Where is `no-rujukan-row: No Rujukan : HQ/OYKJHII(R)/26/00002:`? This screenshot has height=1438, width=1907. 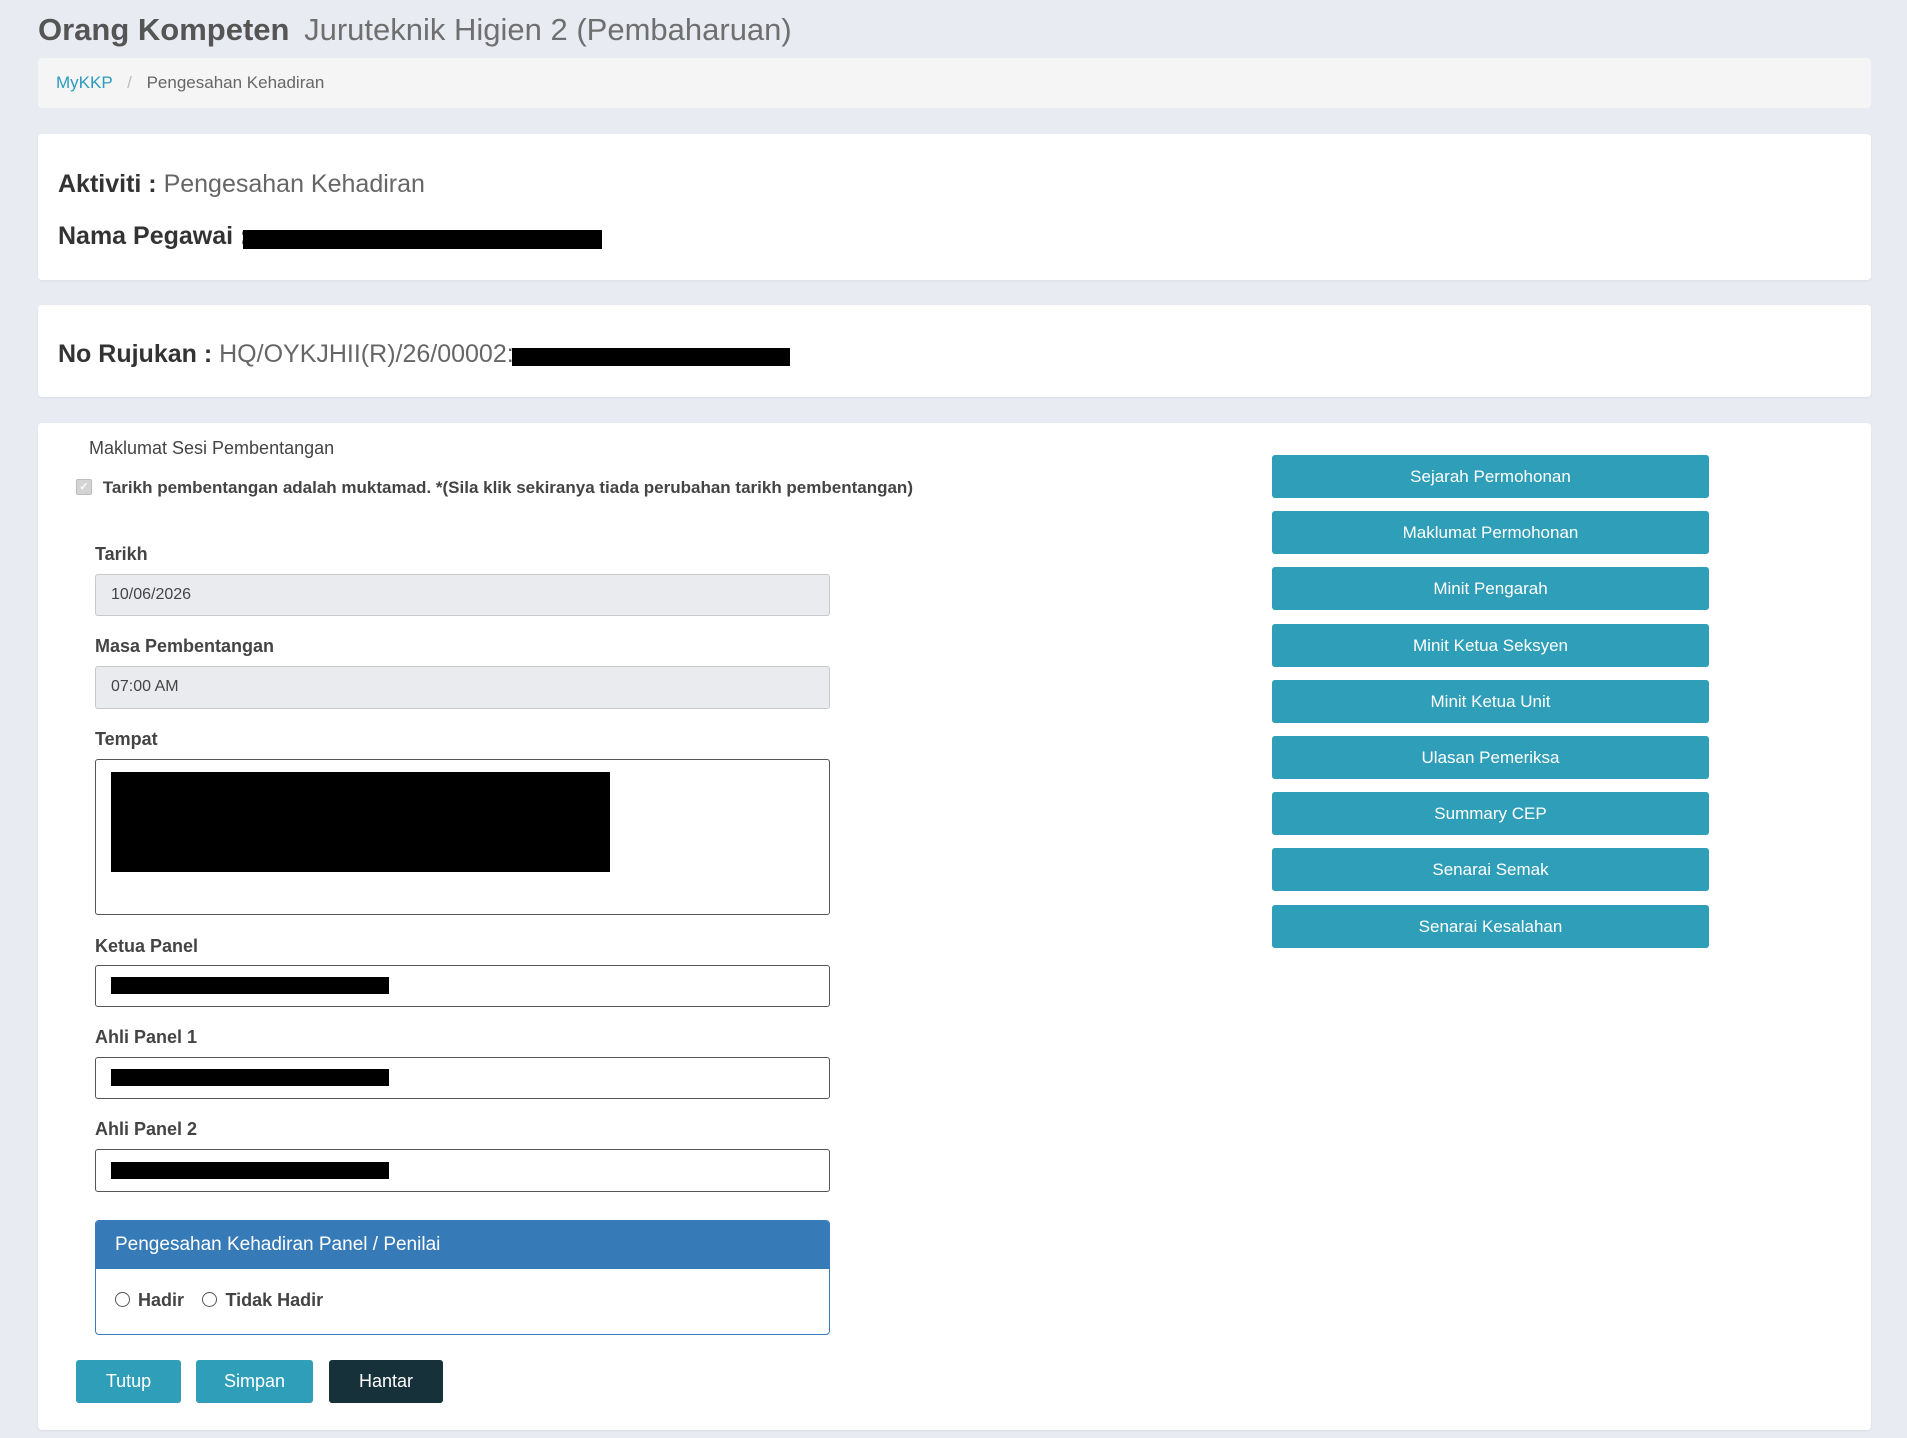
no-rujukan-row: No Rujukan : HQ/OYKJHII(R)/26/00002: is located at coordinates (286, 354).